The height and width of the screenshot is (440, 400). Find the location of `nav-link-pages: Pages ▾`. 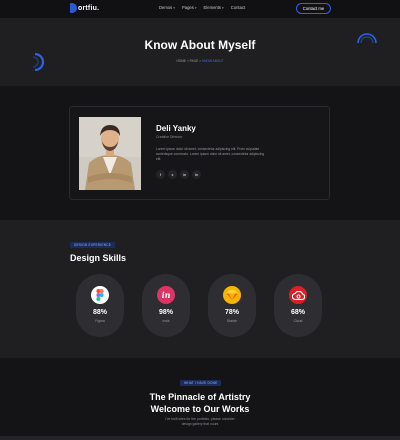

nav-link-pages: Pages ▾ is located at coordinates (189, 7).